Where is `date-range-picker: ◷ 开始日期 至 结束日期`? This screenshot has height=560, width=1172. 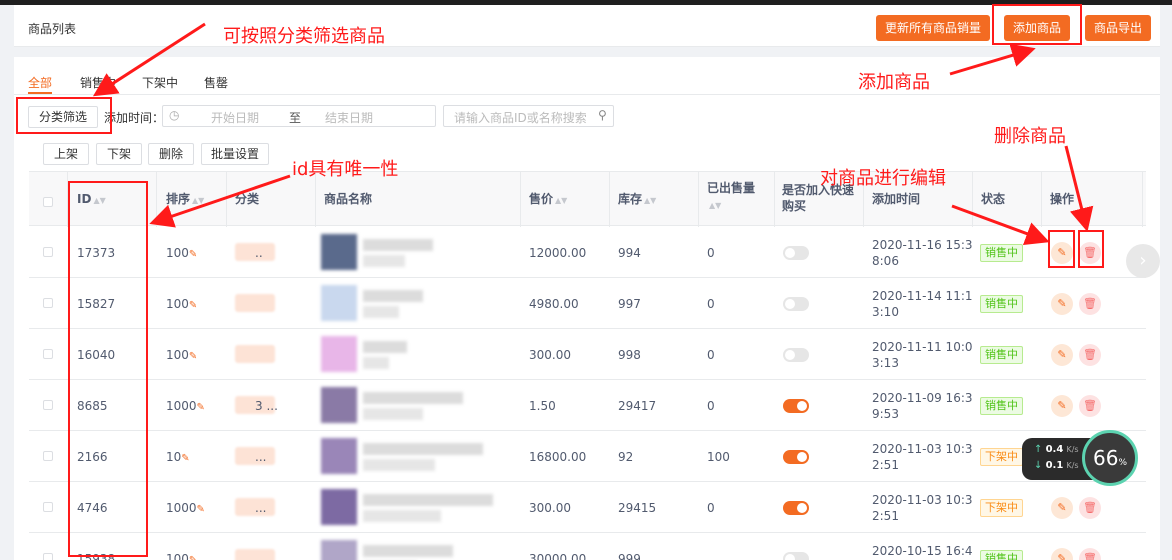
date-range-picker: ◷ 开始日期 至 结束日期 is located at coordinates (299, 116).